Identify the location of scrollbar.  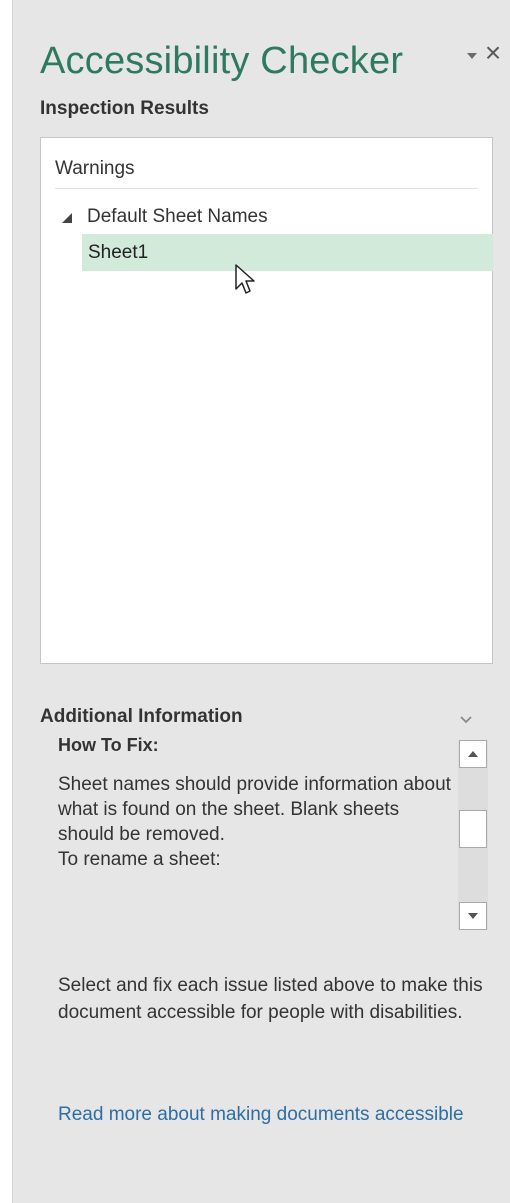
(473, 835).